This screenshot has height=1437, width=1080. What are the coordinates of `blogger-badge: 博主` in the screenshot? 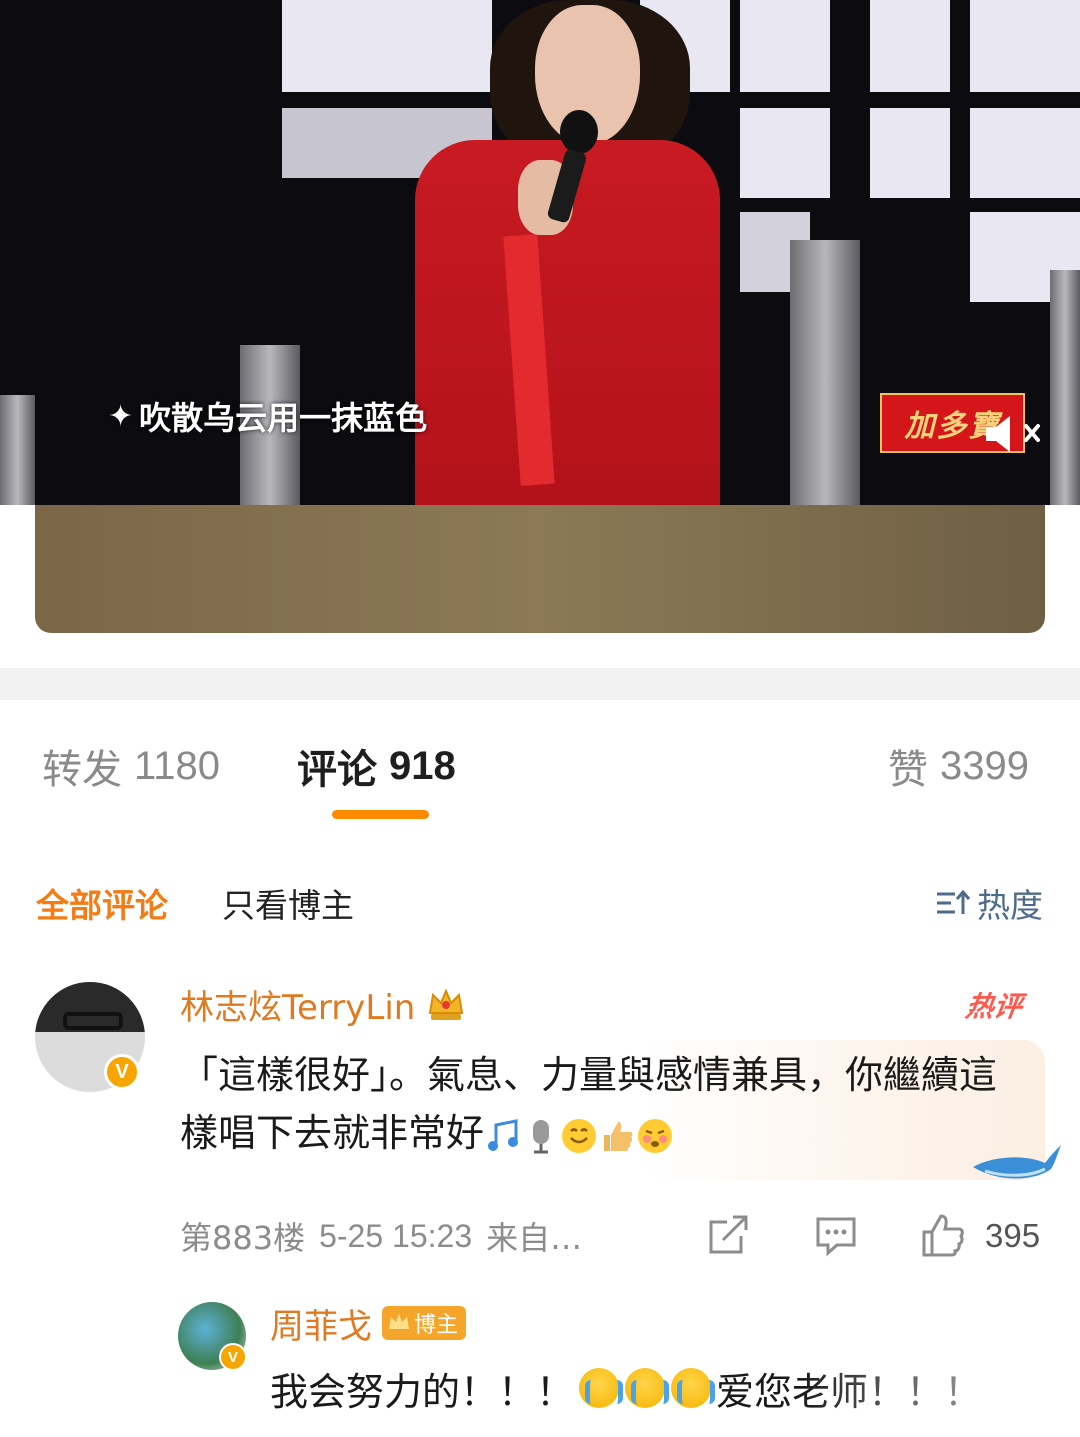 It's located at (424, 1323).